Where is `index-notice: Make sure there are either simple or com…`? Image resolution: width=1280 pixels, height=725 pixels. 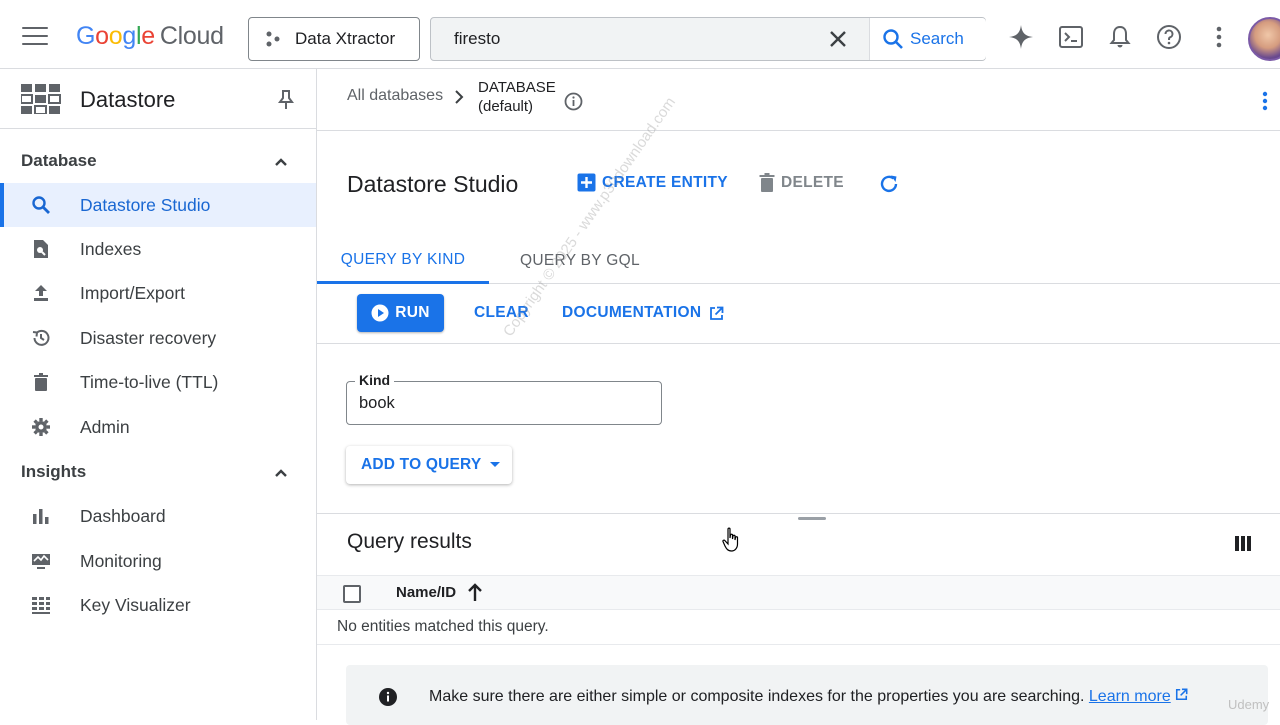
index-notice: Make sure there are either simple or com… is located at coordinates (807, 695).